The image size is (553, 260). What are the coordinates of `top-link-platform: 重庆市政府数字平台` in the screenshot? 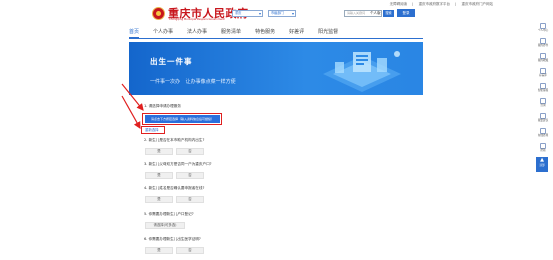 It's located at (435, 4).